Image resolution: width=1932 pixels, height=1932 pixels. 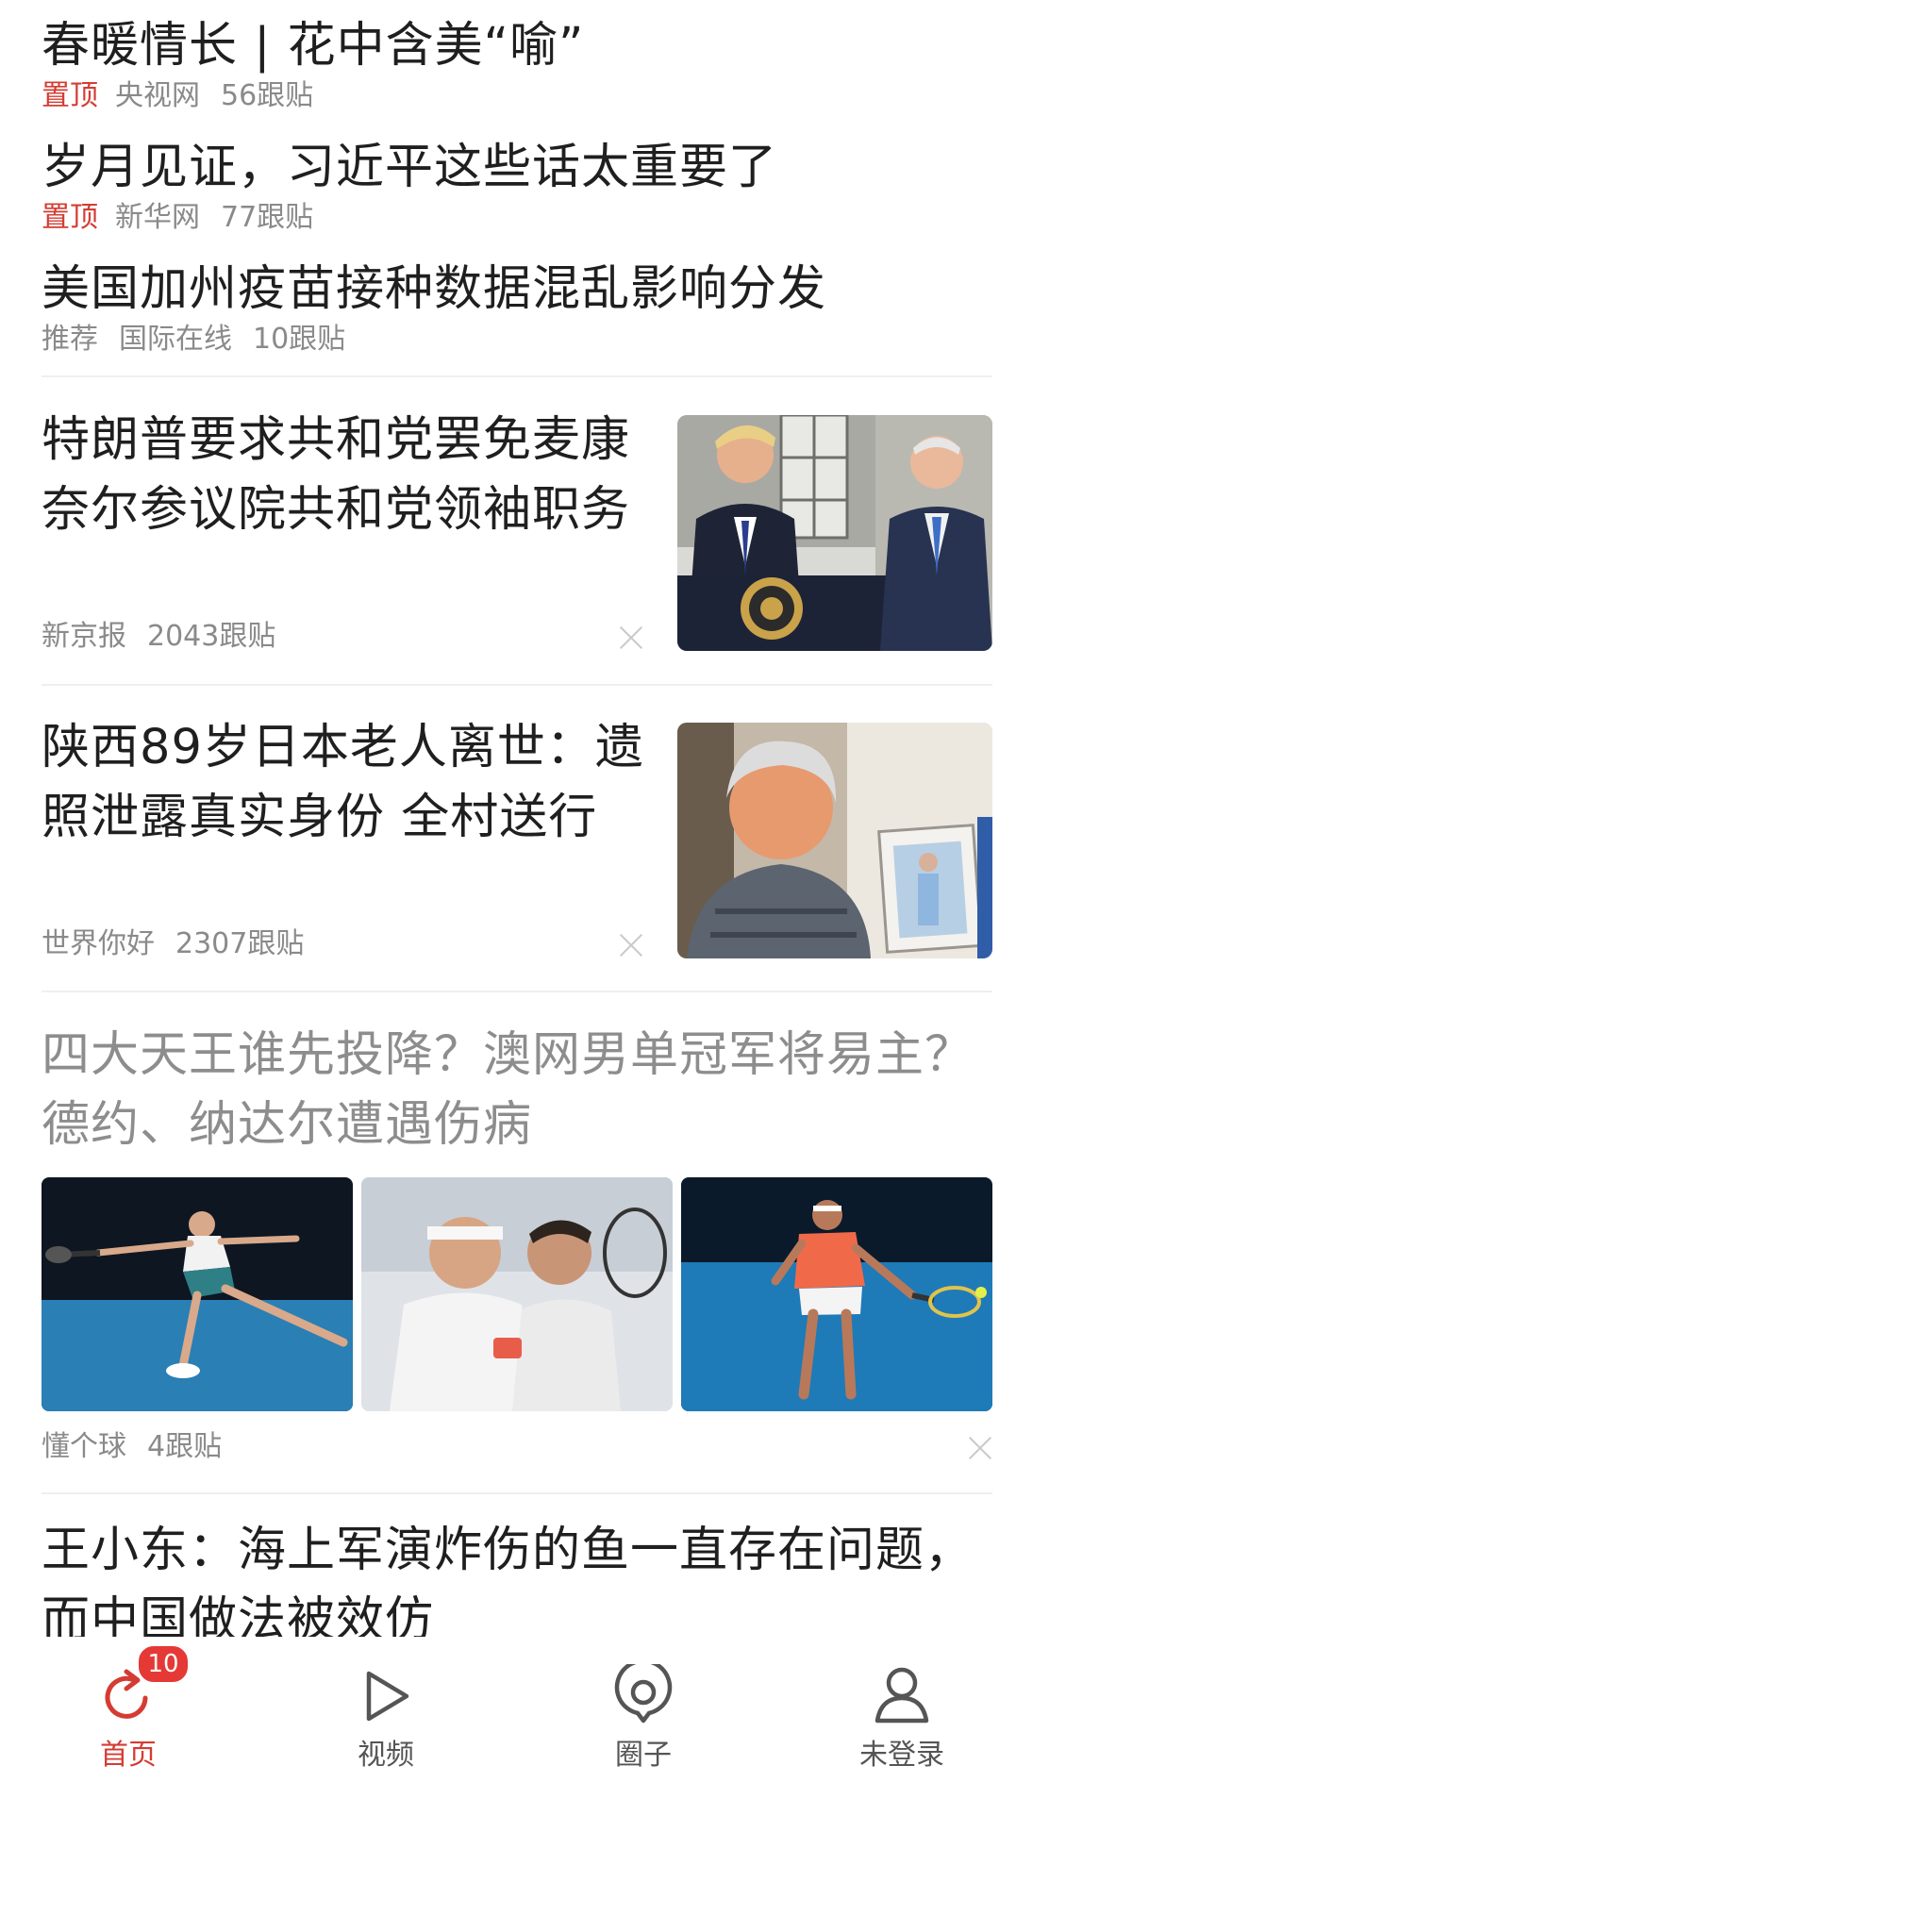 What do you see at coordinates (240, 943) in the screenshot?
I see `comment-count: 2307跟贴` at bounding box center [240, 943].